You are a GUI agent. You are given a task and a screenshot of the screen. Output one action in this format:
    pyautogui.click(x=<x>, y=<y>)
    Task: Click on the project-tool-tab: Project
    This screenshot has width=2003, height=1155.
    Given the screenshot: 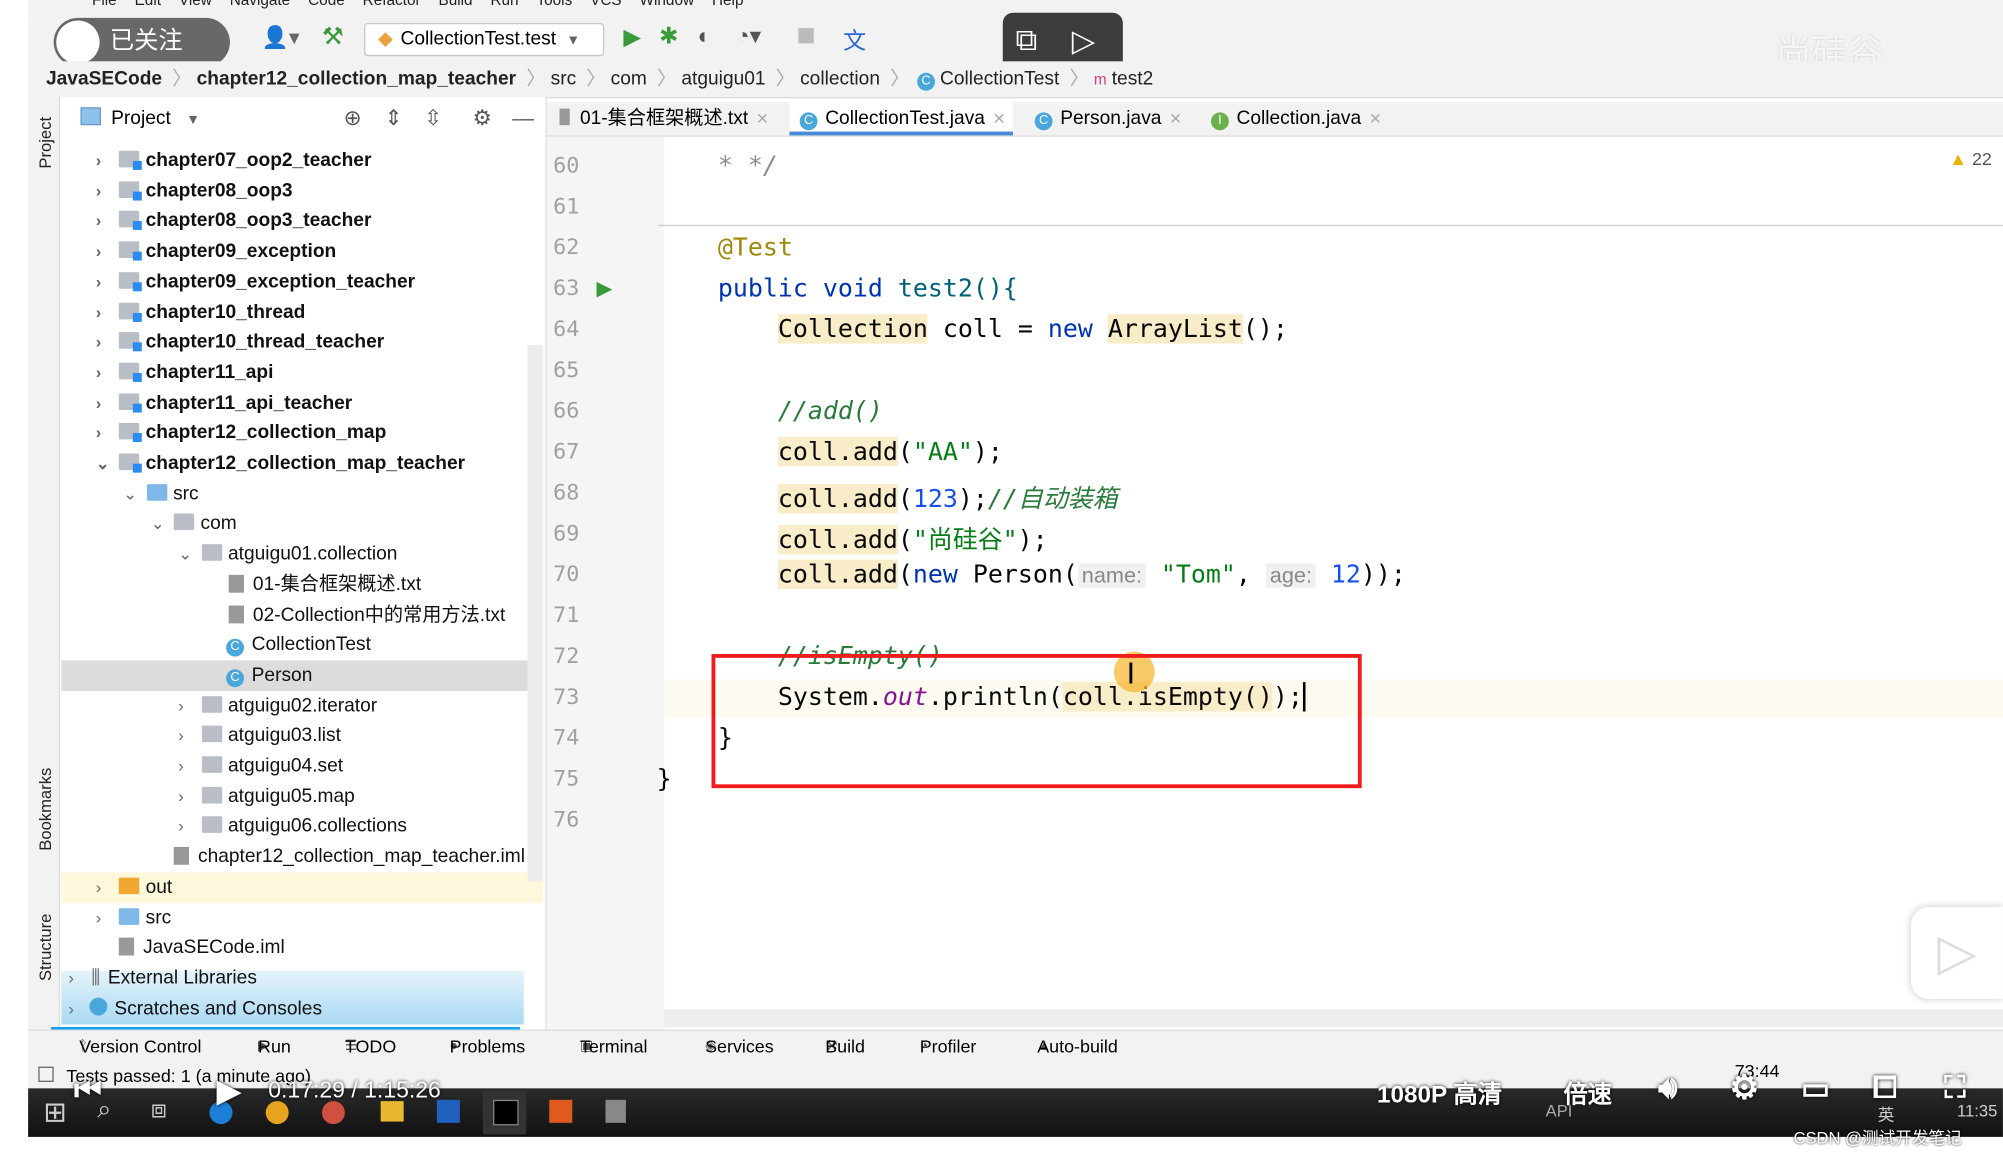 What is the action you would take?
    pyautogui.click(x=45, y=143)
    